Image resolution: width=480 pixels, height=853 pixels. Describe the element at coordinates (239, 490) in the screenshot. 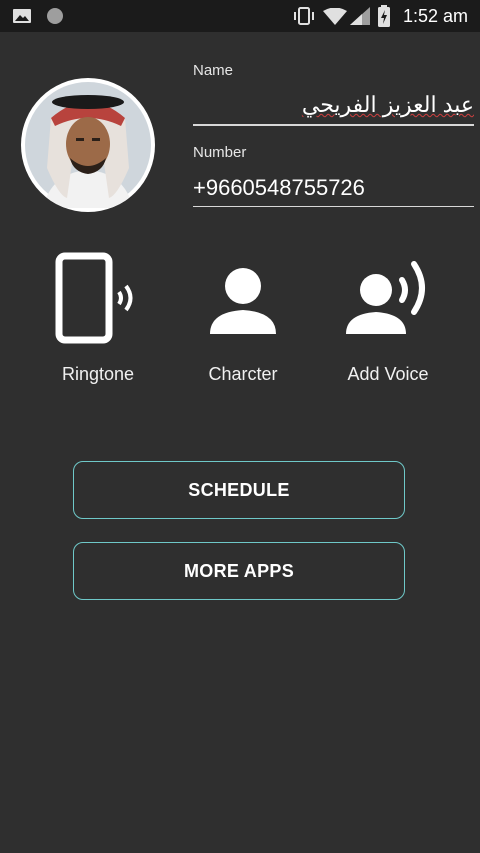

I see `schedule-button: SCHEDULE` at that location.